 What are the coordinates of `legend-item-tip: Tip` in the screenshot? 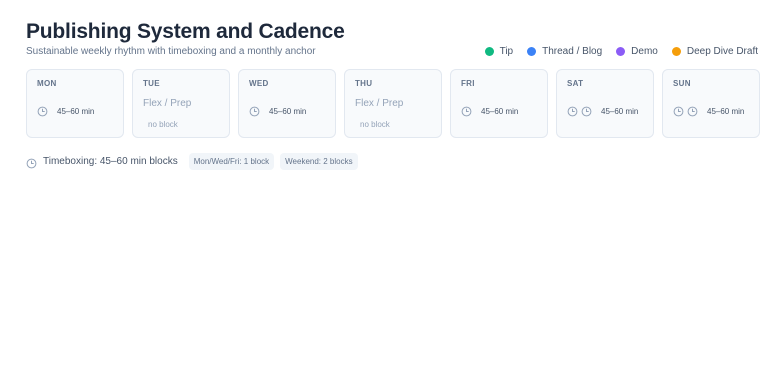 It's located at (499, 51).